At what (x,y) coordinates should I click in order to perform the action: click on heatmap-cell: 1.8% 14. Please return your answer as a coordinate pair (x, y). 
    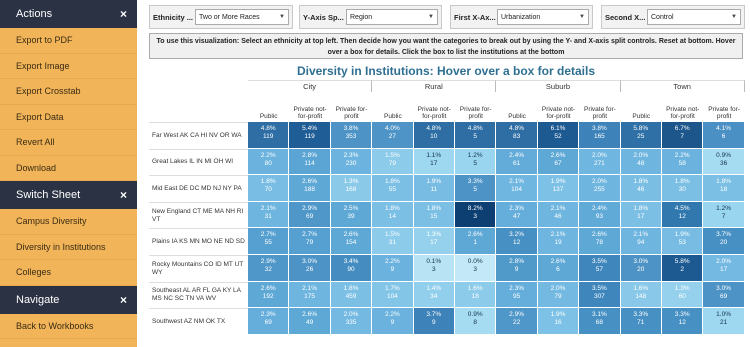
    Looking at the image, I should click on (393, 215).